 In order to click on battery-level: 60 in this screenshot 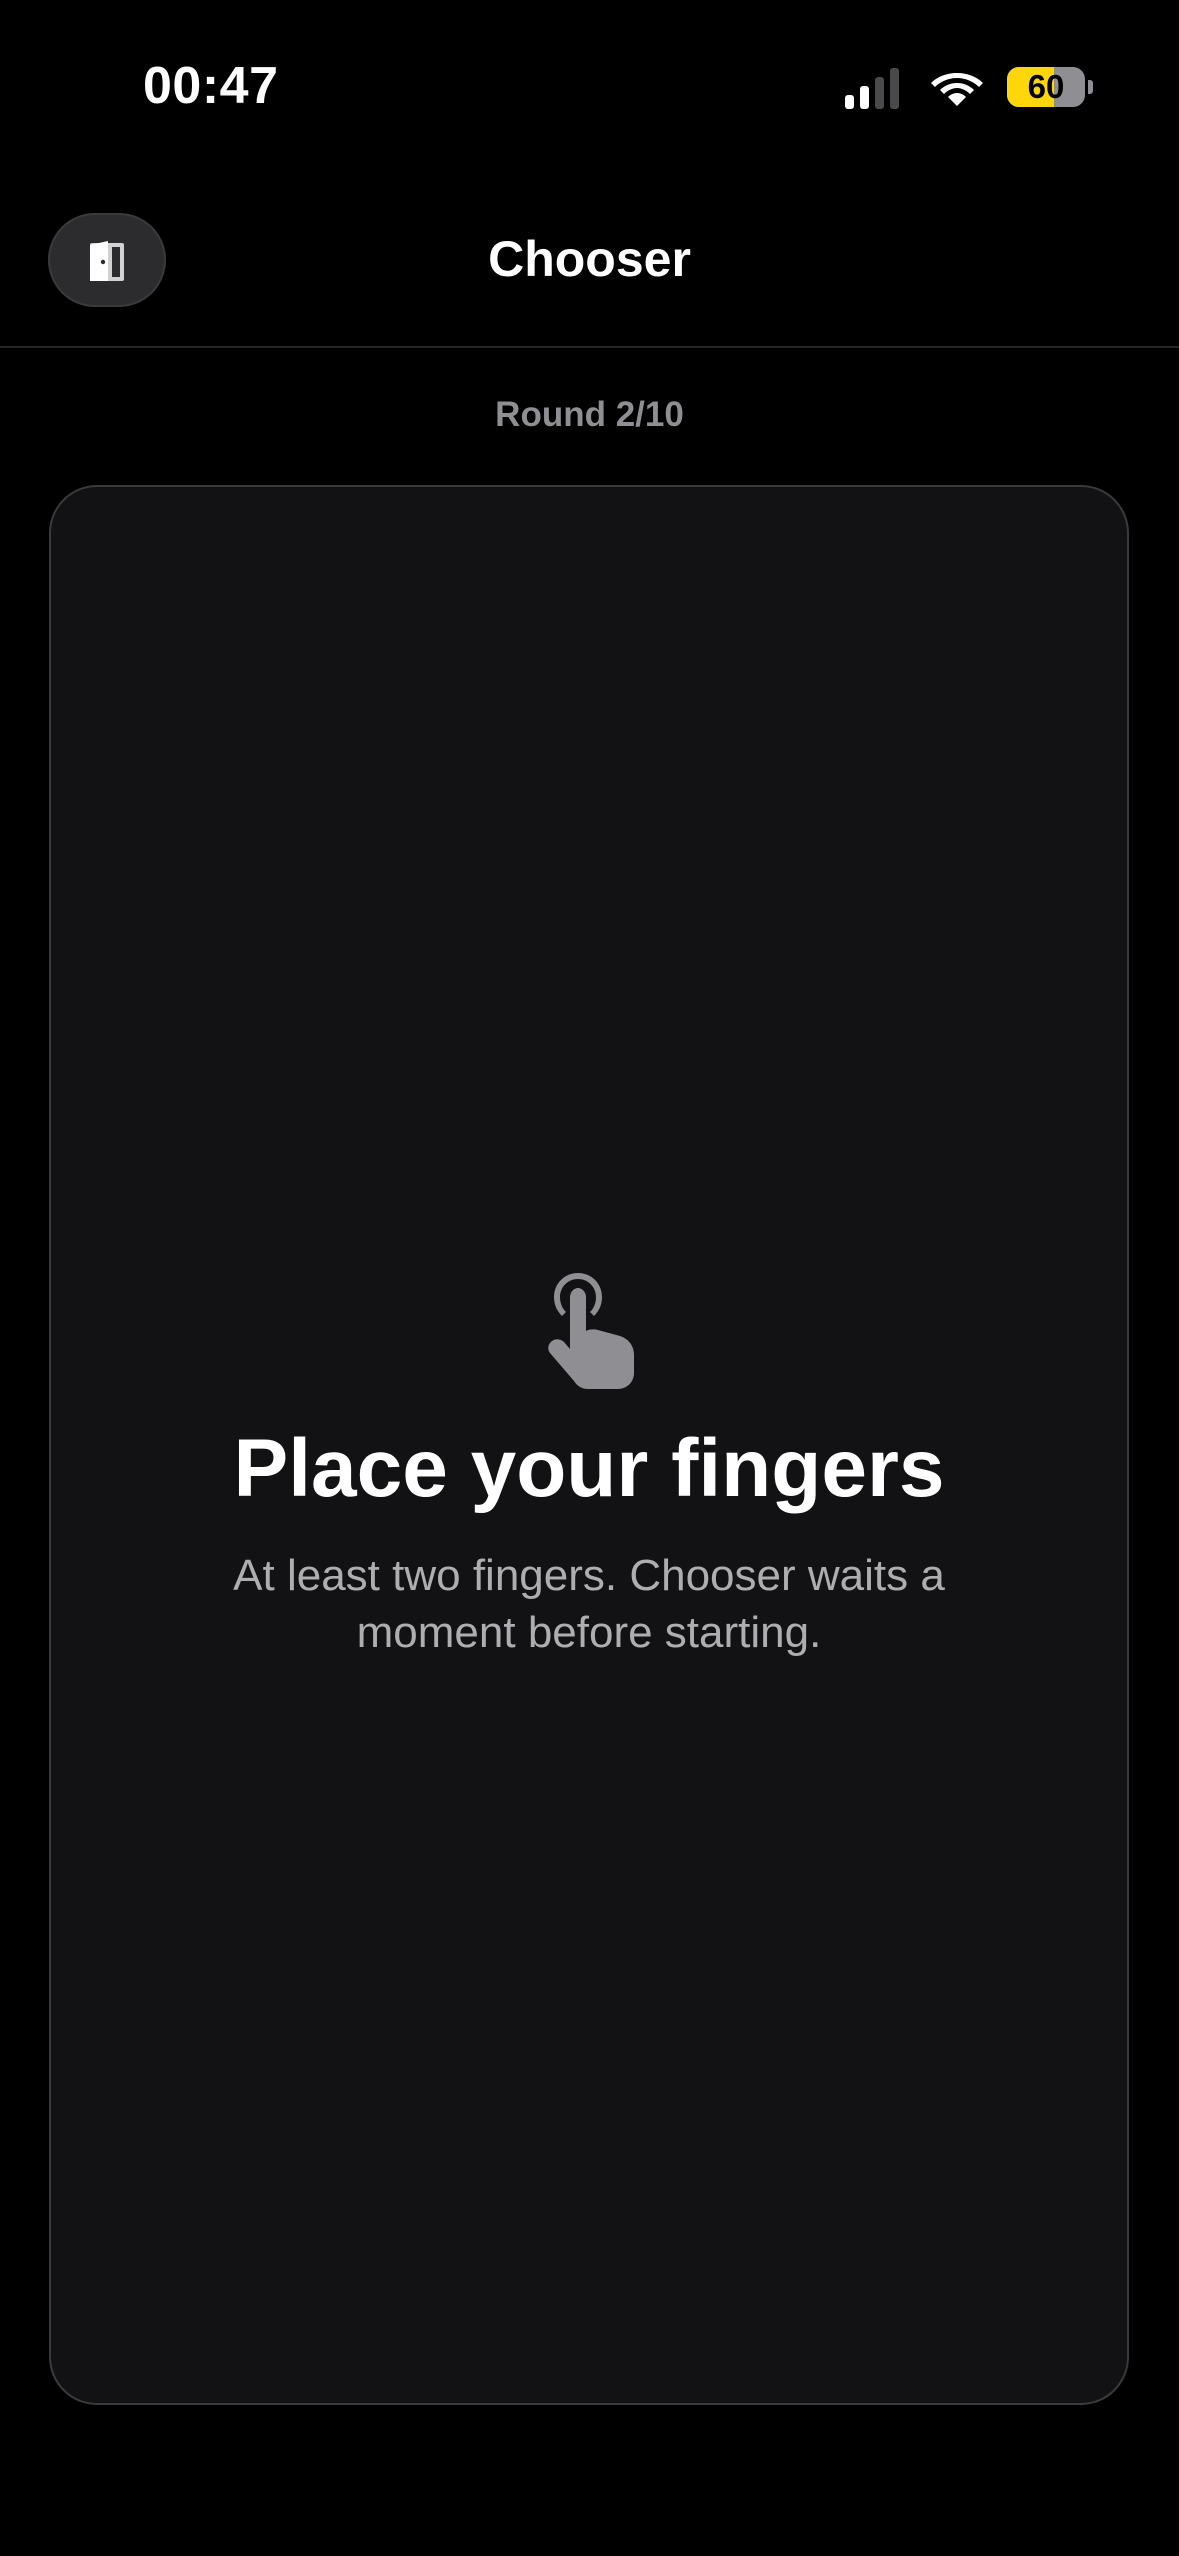, I will do `click(1046, 86)`.